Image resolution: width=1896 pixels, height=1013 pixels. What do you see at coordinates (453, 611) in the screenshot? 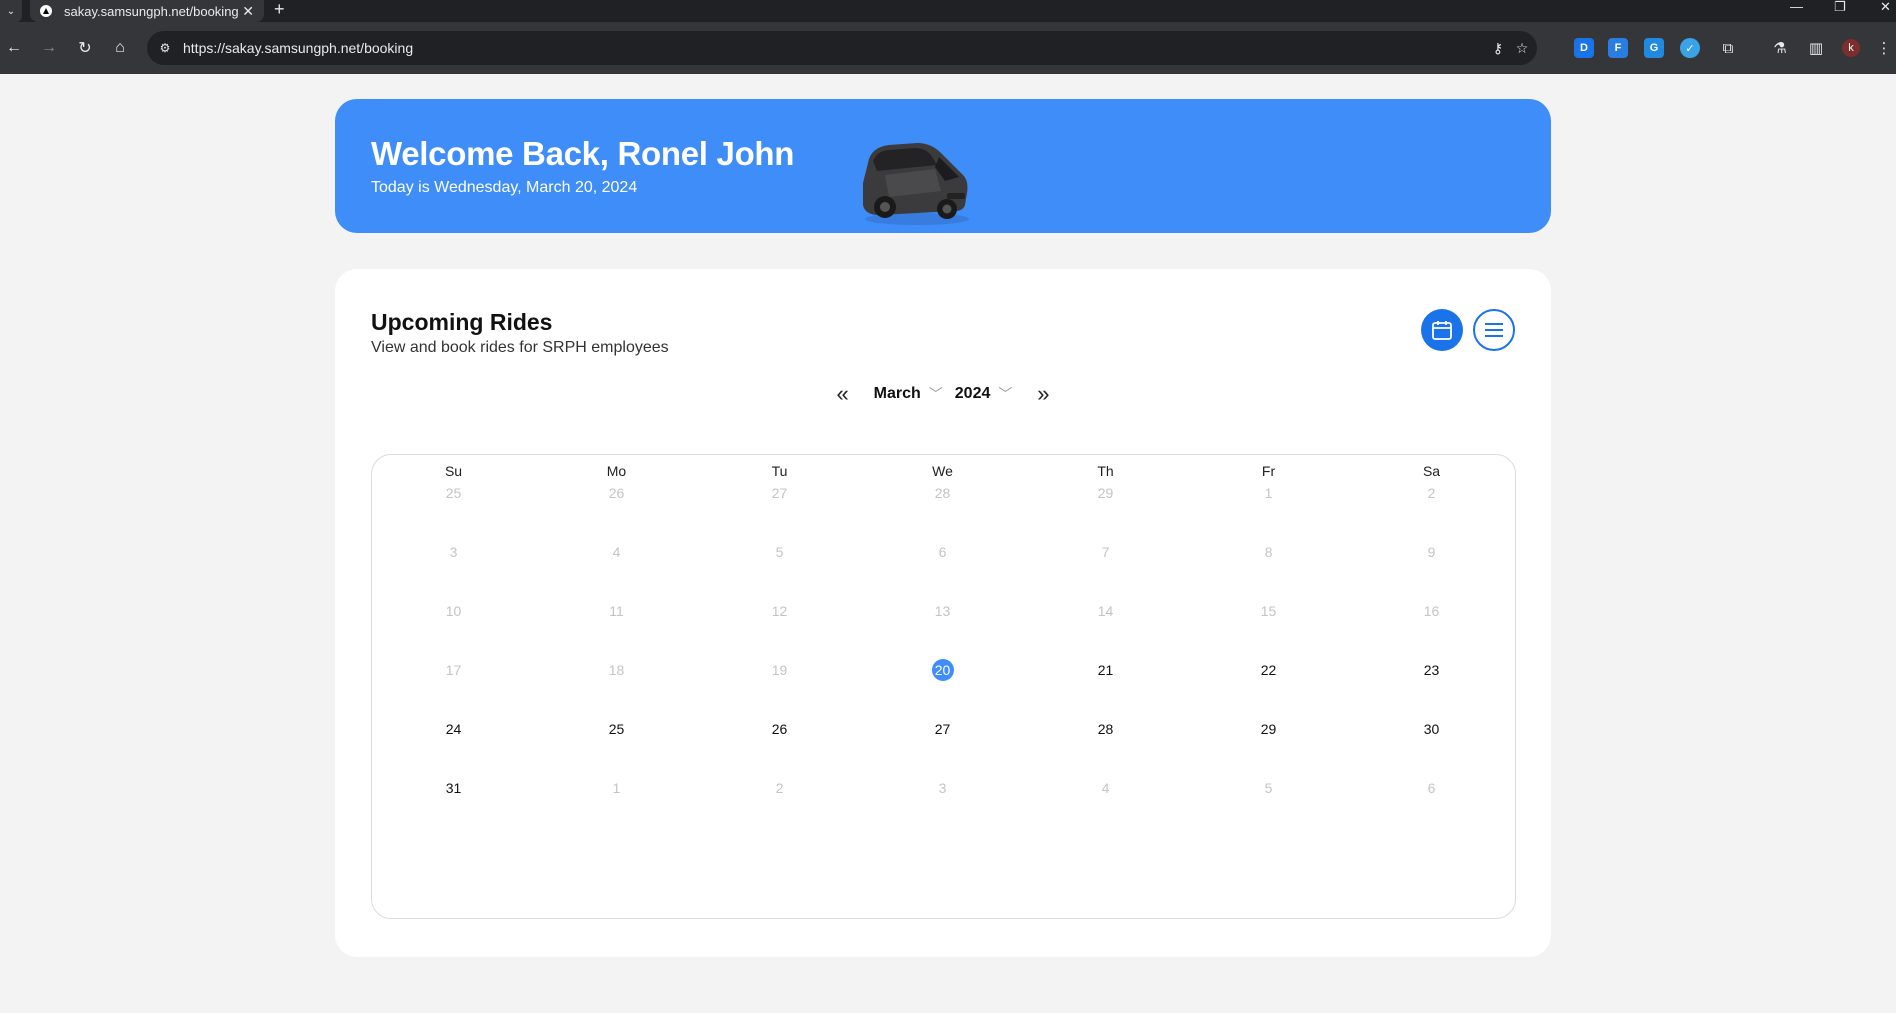
I see `calendar-day-number: 10` at bounding box center [453, 611].